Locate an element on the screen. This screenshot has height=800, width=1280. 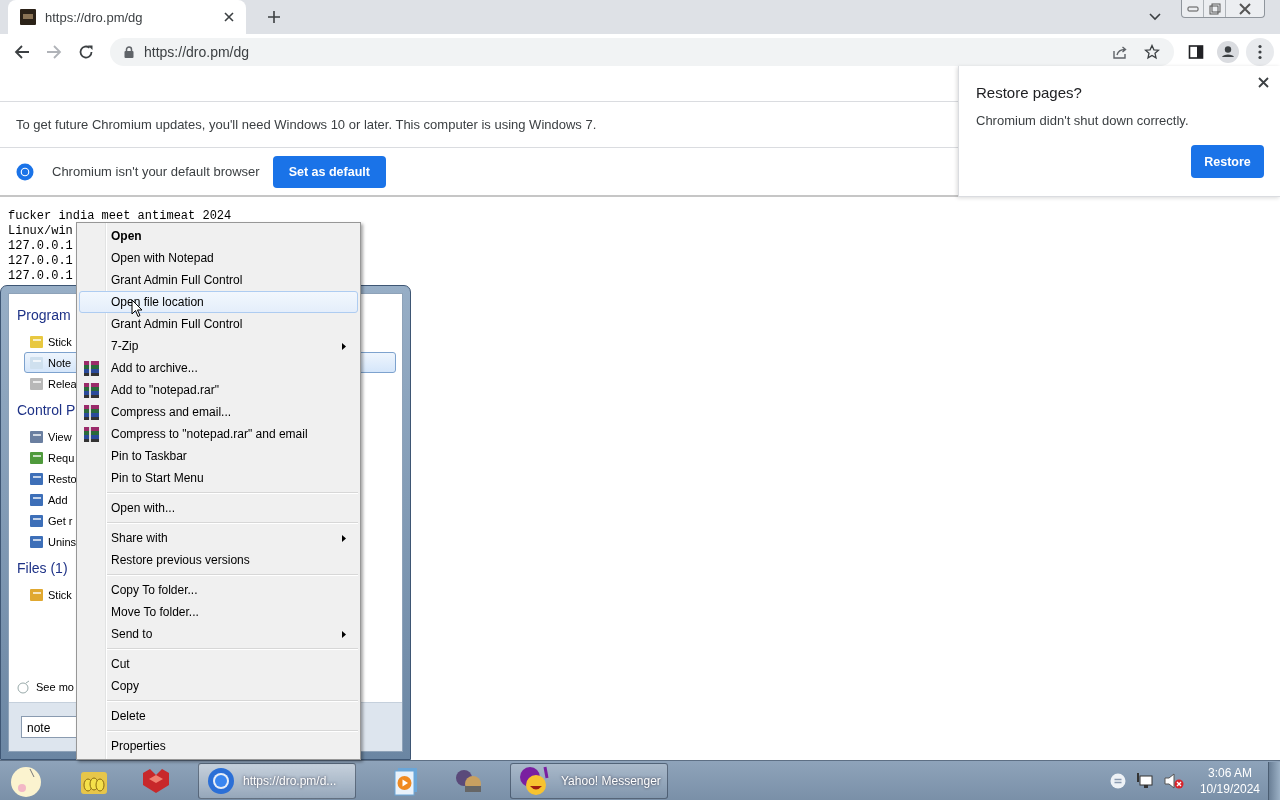
section-header: Program is located at coordinates (44, 315).